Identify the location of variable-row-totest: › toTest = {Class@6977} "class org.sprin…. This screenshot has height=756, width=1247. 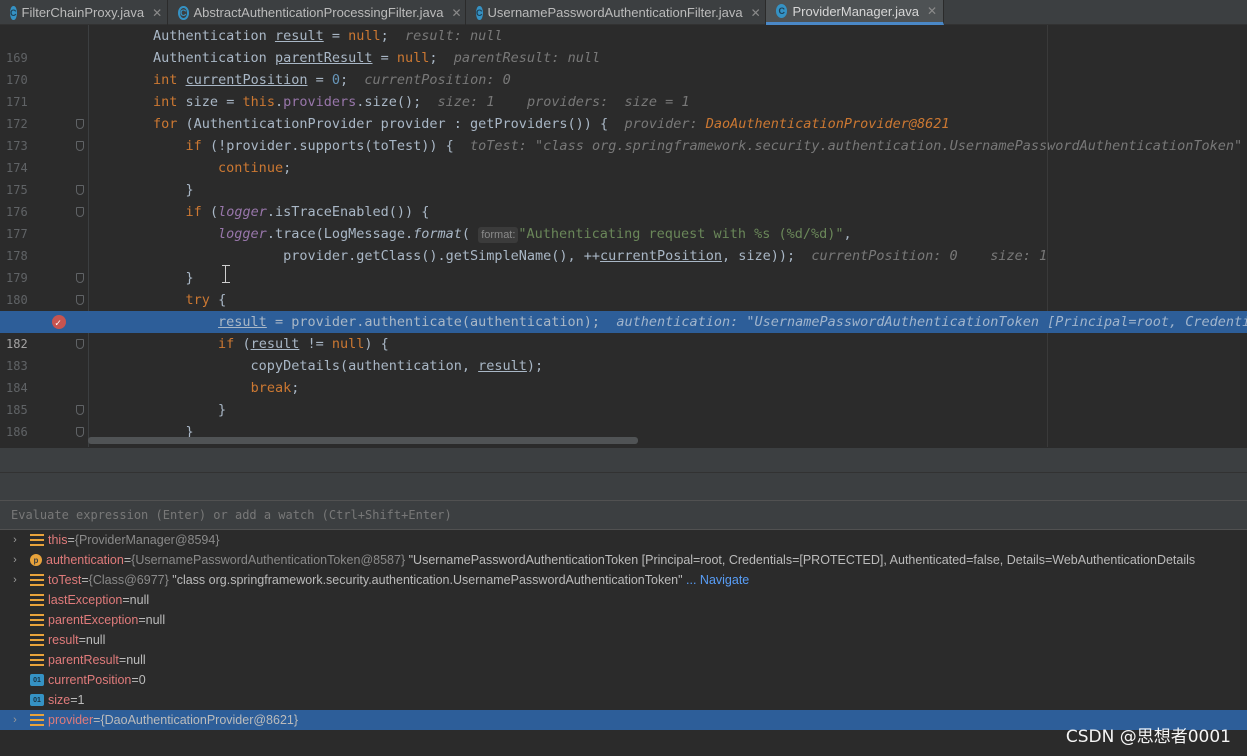
(623, 580).